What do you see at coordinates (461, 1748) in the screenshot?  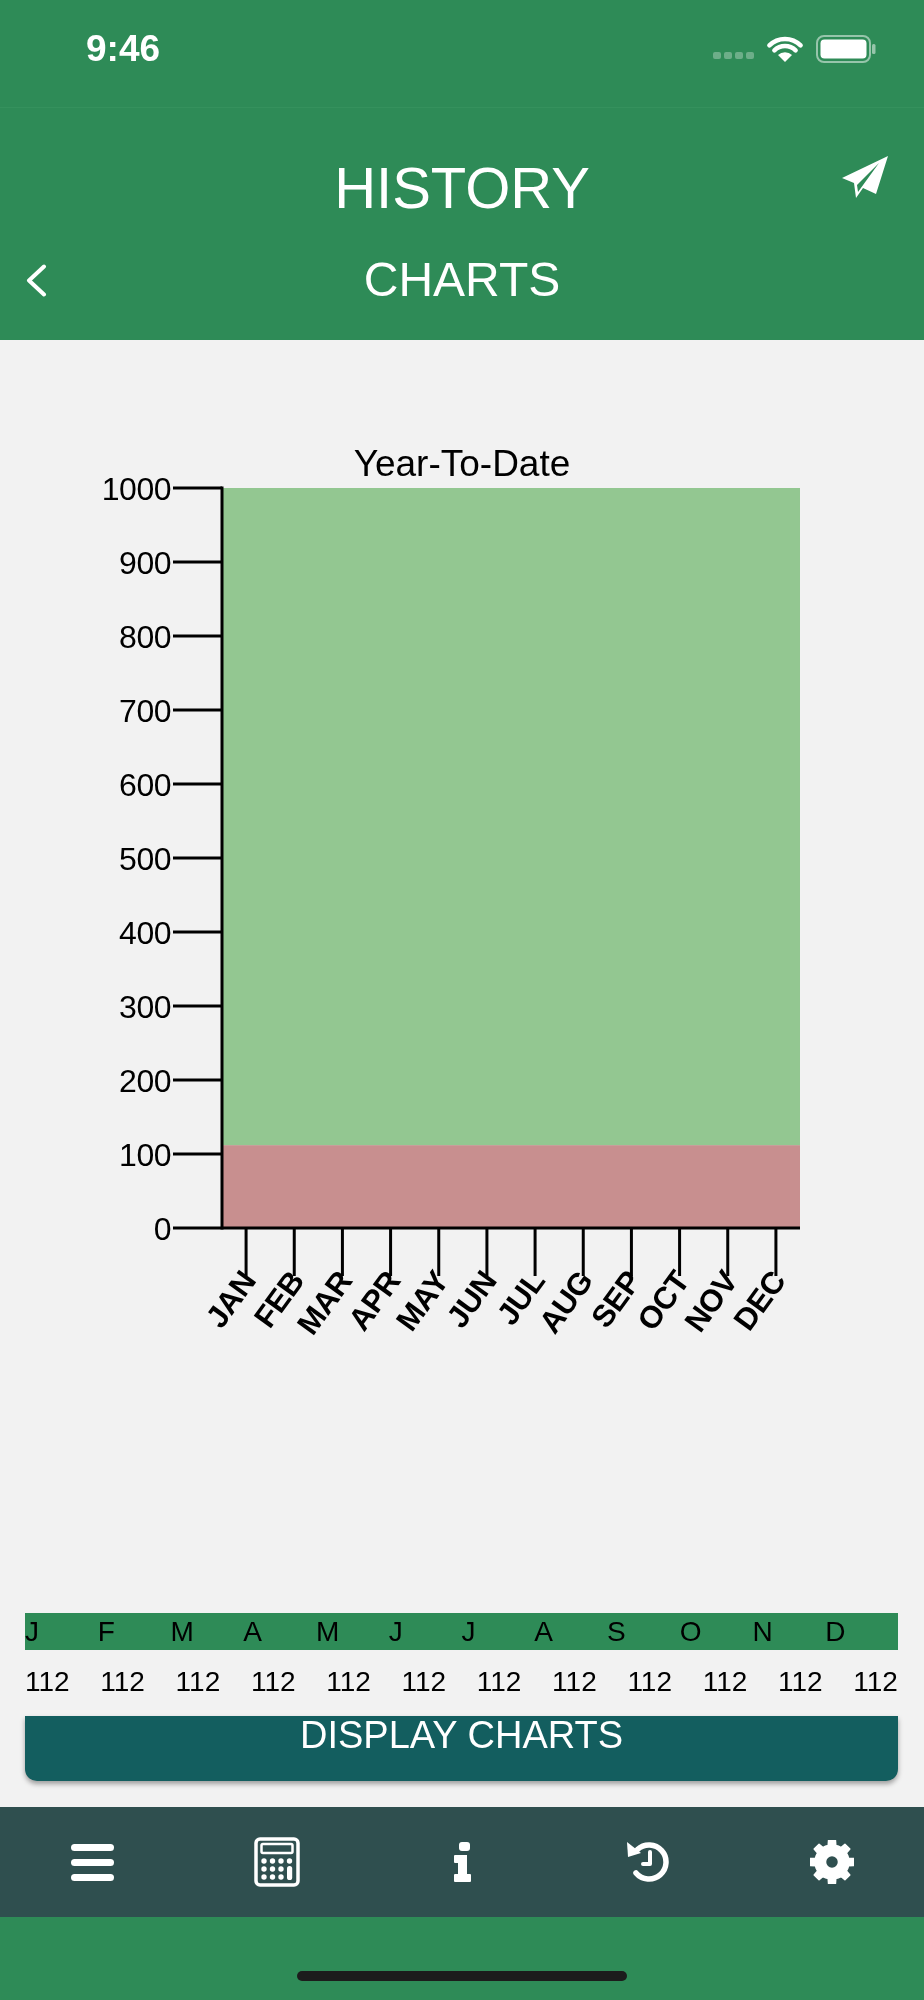 I see `display-charts-button: DISPLAY CHARTS` at bounding box center [461, 1748].